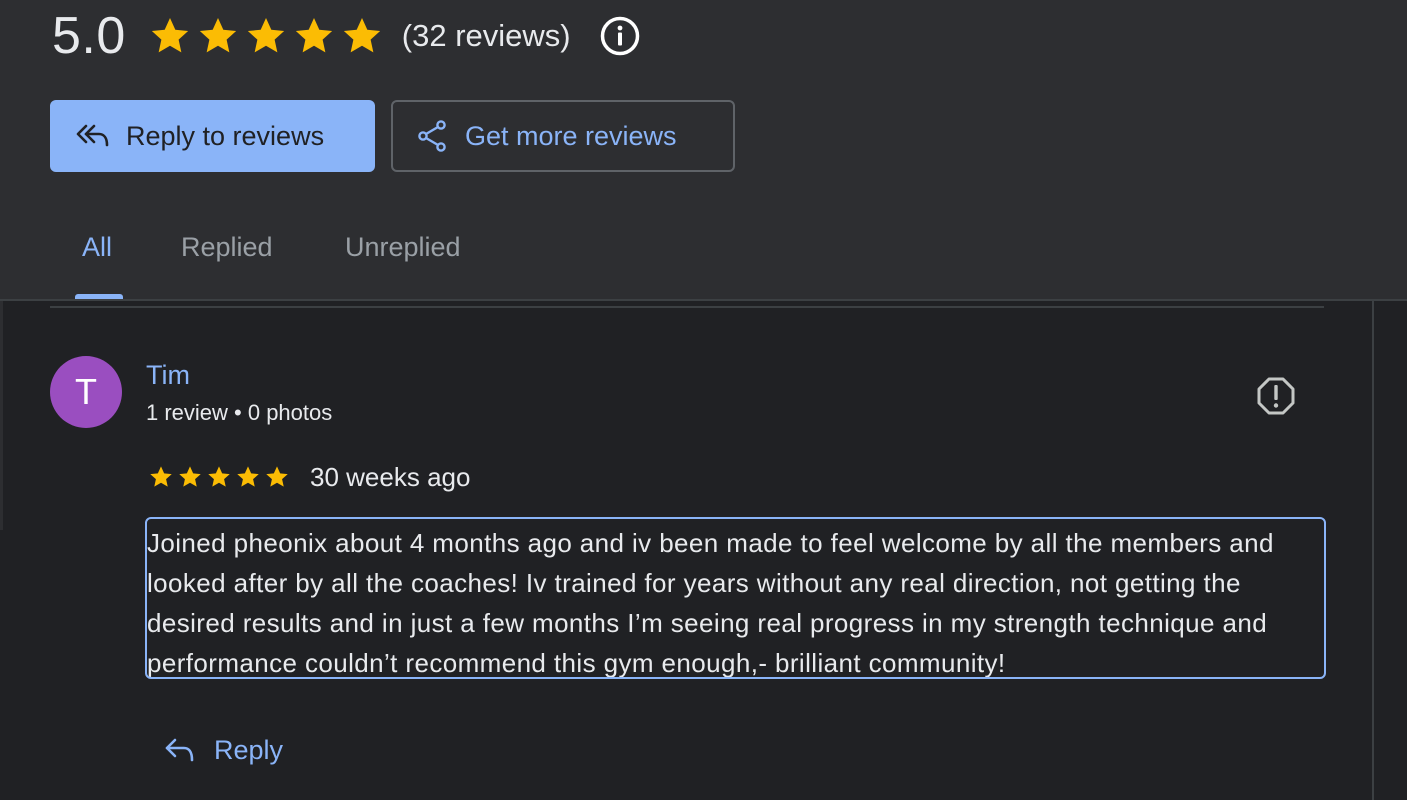 The width and height of the screenshot is (1407, 800). I want to click on report-flag-icon, so click(1276, 396).